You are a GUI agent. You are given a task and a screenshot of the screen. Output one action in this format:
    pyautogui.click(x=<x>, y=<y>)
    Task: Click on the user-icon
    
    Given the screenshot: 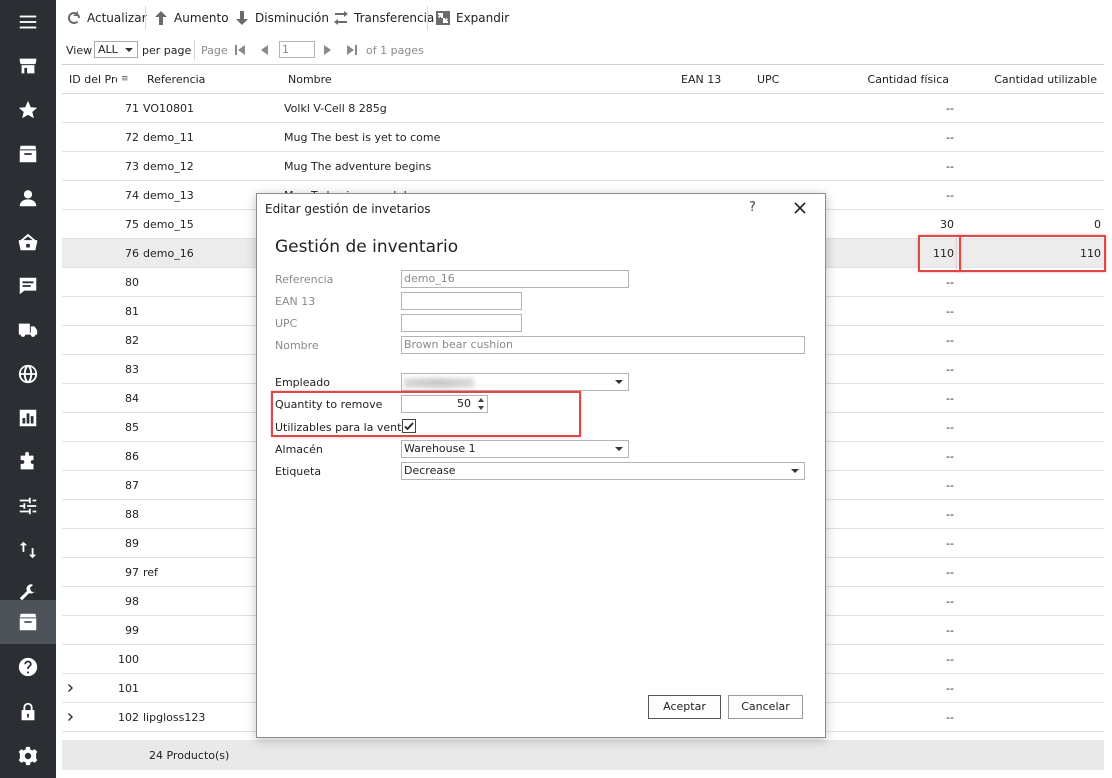 What is the action you would take?
    pyautogui.click(x=28, y=198)
    